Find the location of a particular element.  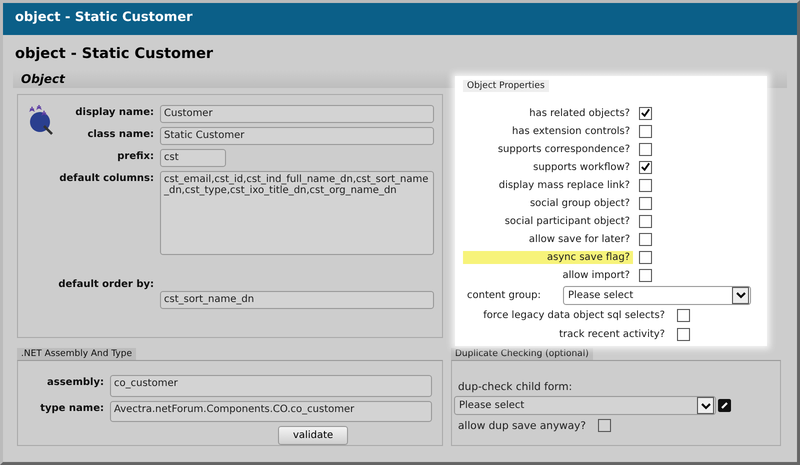

field-label: assembly: is located at coordinates (75, 383).